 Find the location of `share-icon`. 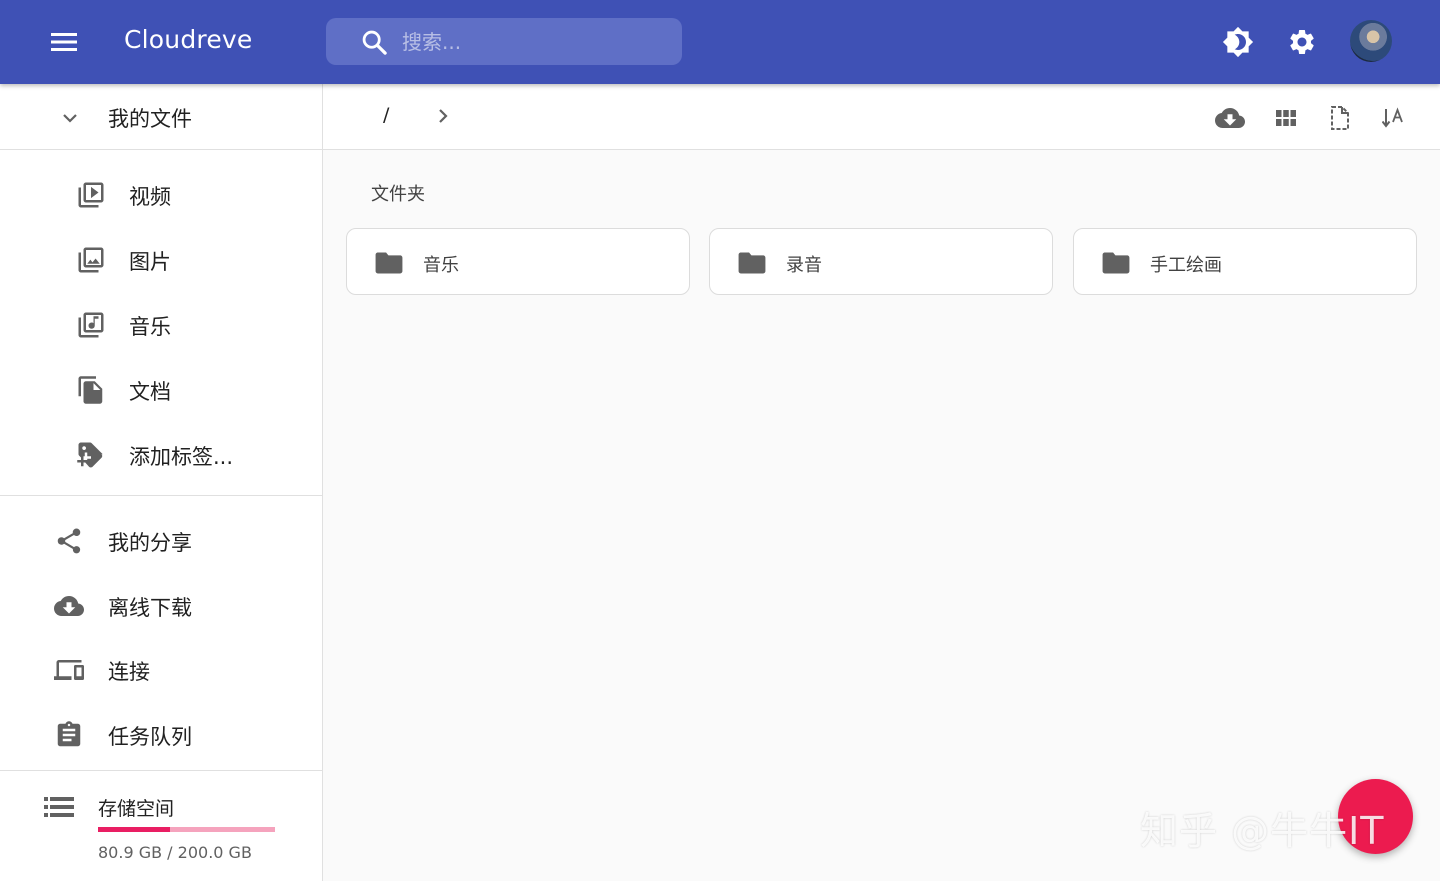

share-icon is located at coordinates (69, 541).